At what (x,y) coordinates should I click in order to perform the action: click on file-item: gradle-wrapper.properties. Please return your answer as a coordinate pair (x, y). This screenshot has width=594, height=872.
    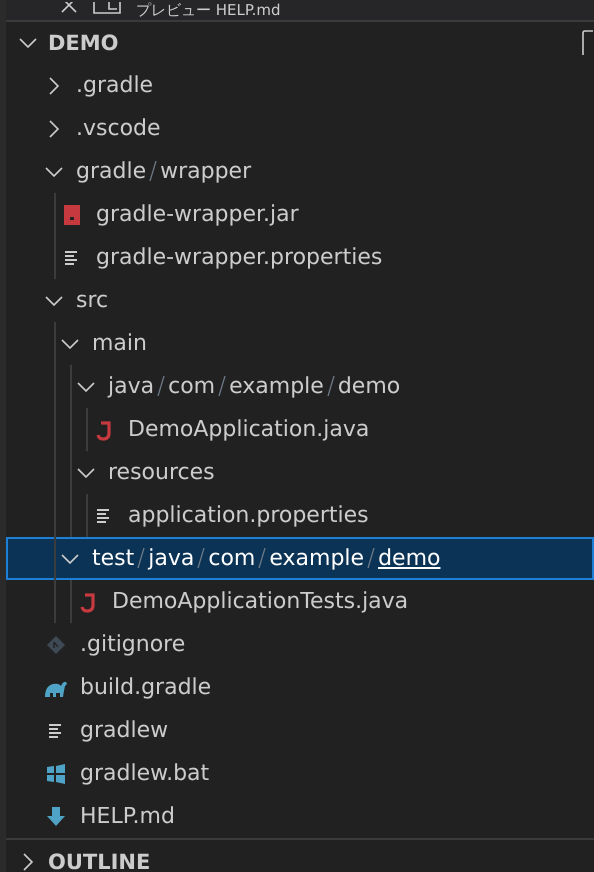
    Looking at the image, I should click on (300, 257).